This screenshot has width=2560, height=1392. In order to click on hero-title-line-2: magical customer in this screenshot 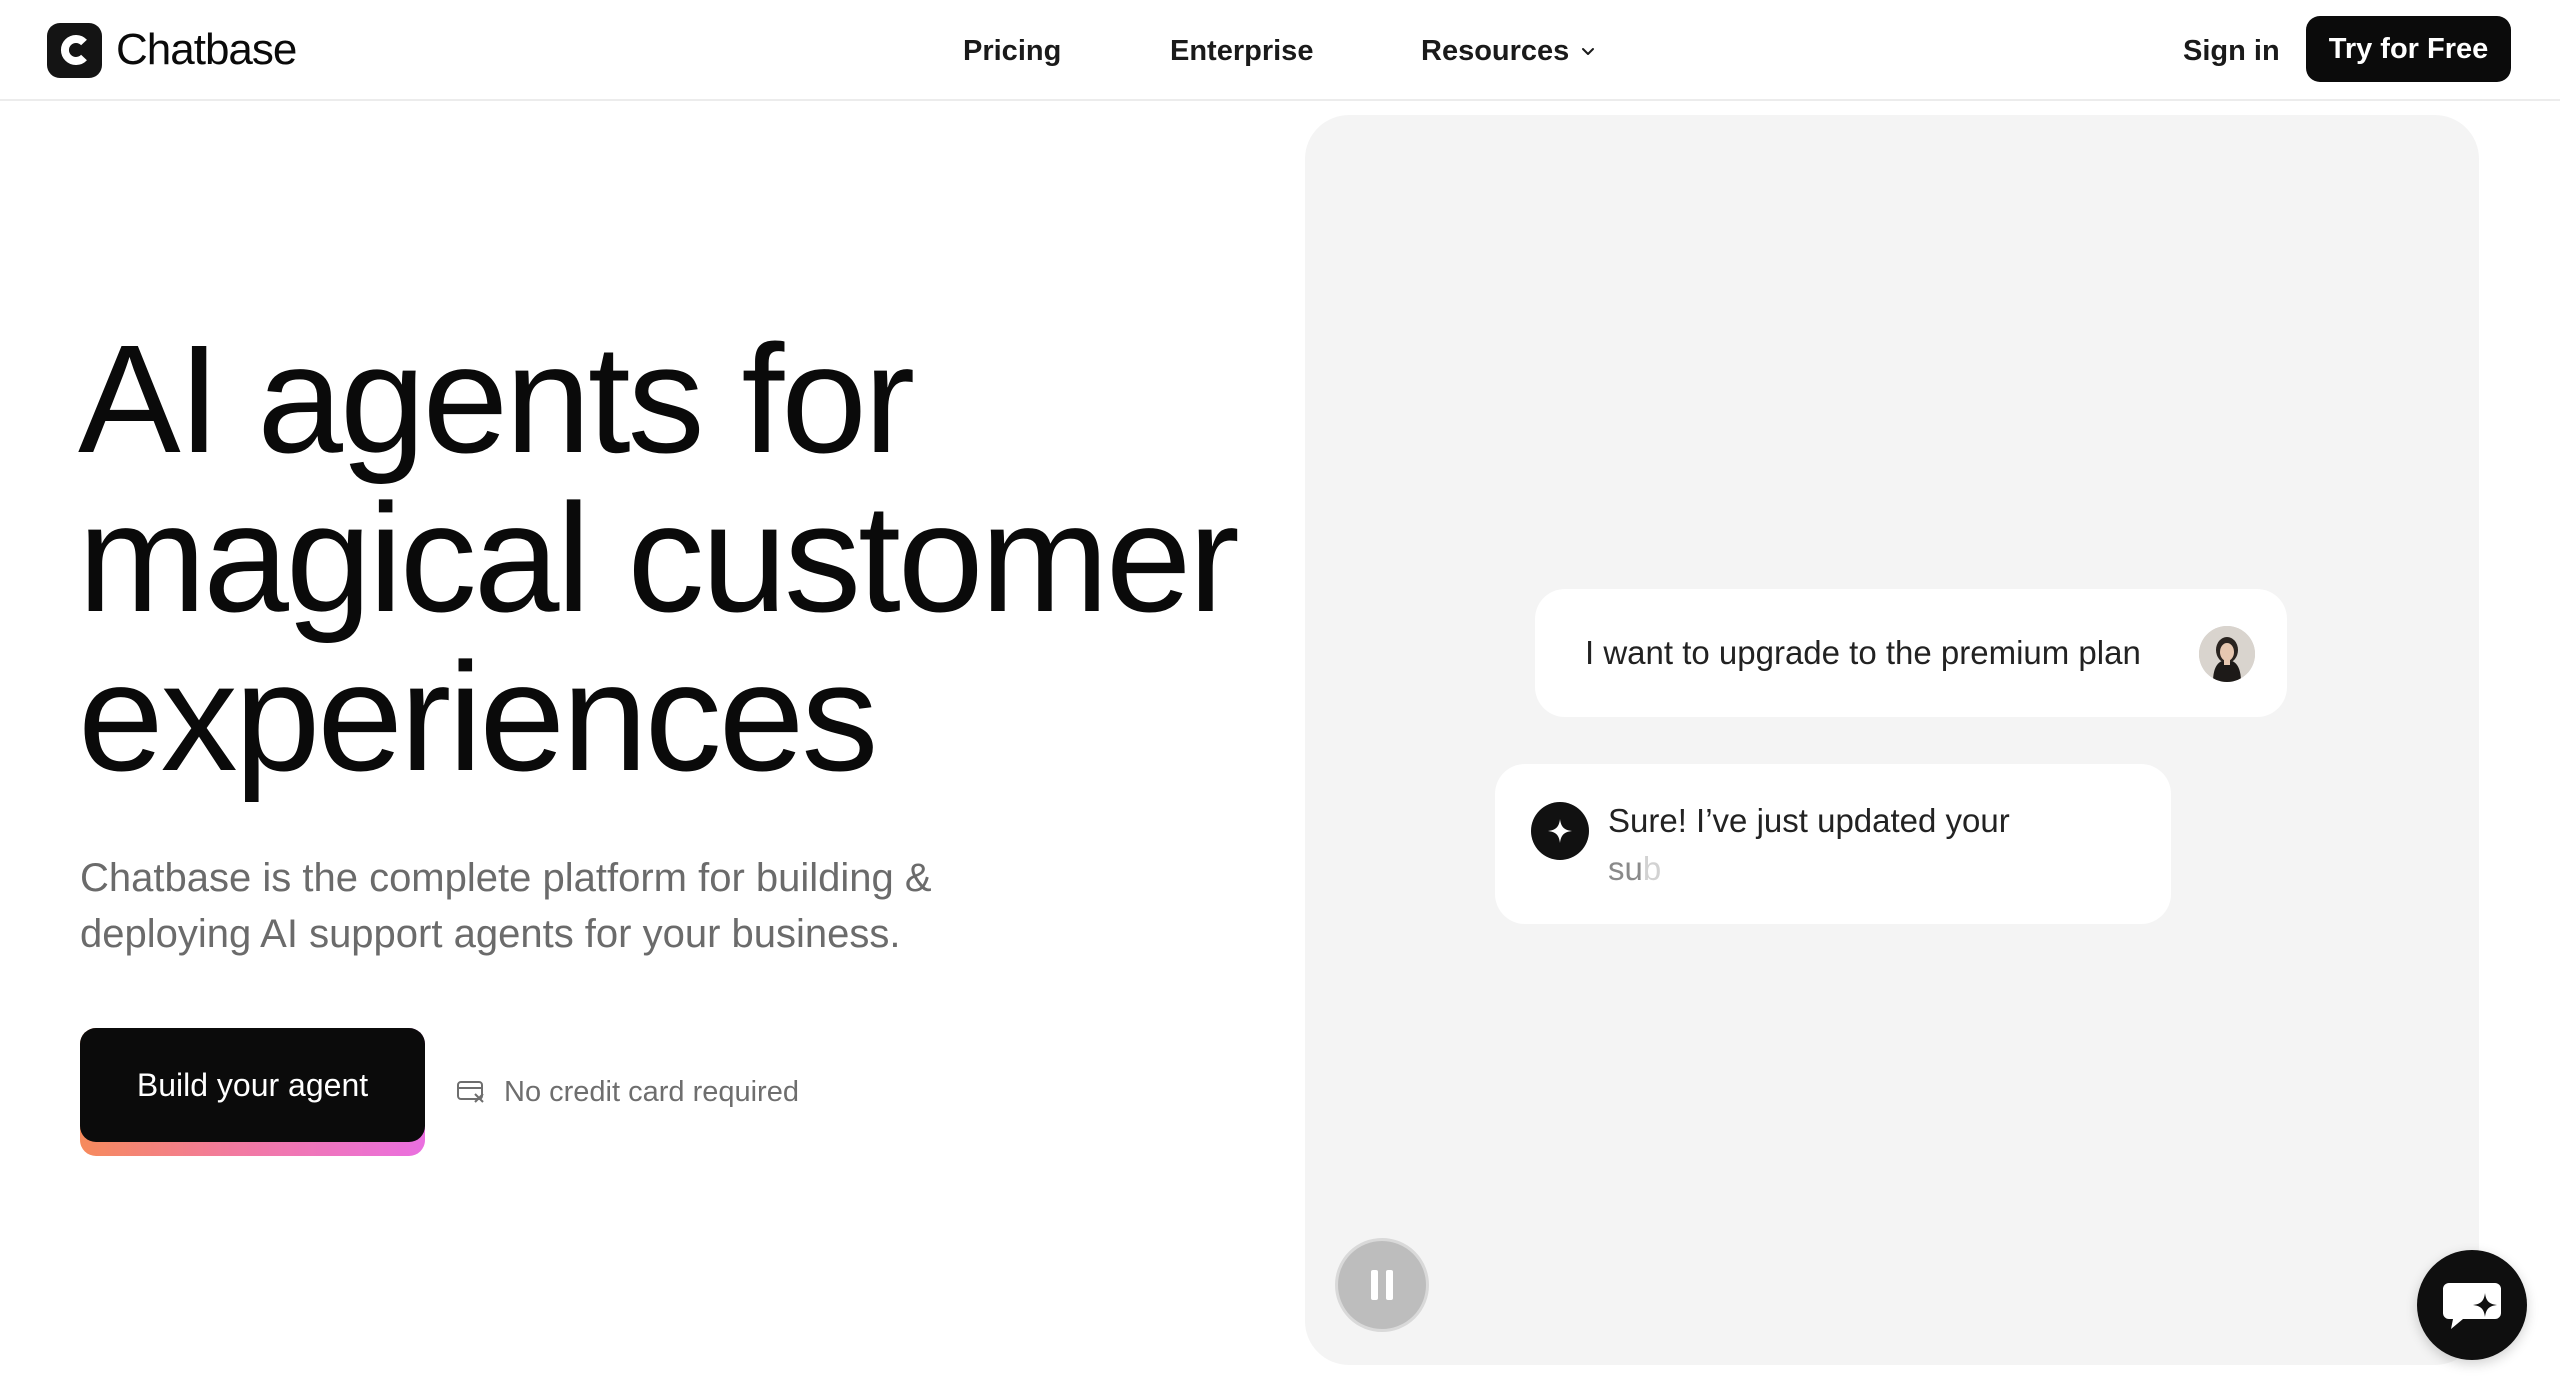, I will do `click(659, 558)`.